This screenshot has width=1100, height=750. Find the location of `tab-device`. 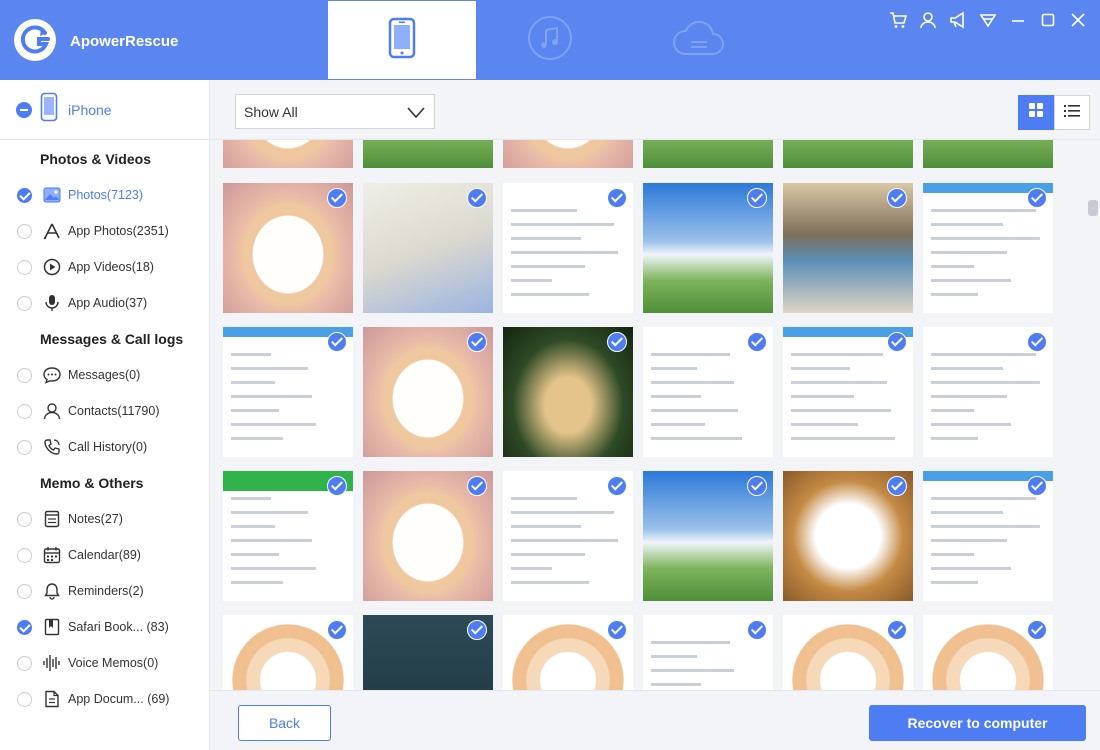

tab-device is located at coordinates (402, 40).